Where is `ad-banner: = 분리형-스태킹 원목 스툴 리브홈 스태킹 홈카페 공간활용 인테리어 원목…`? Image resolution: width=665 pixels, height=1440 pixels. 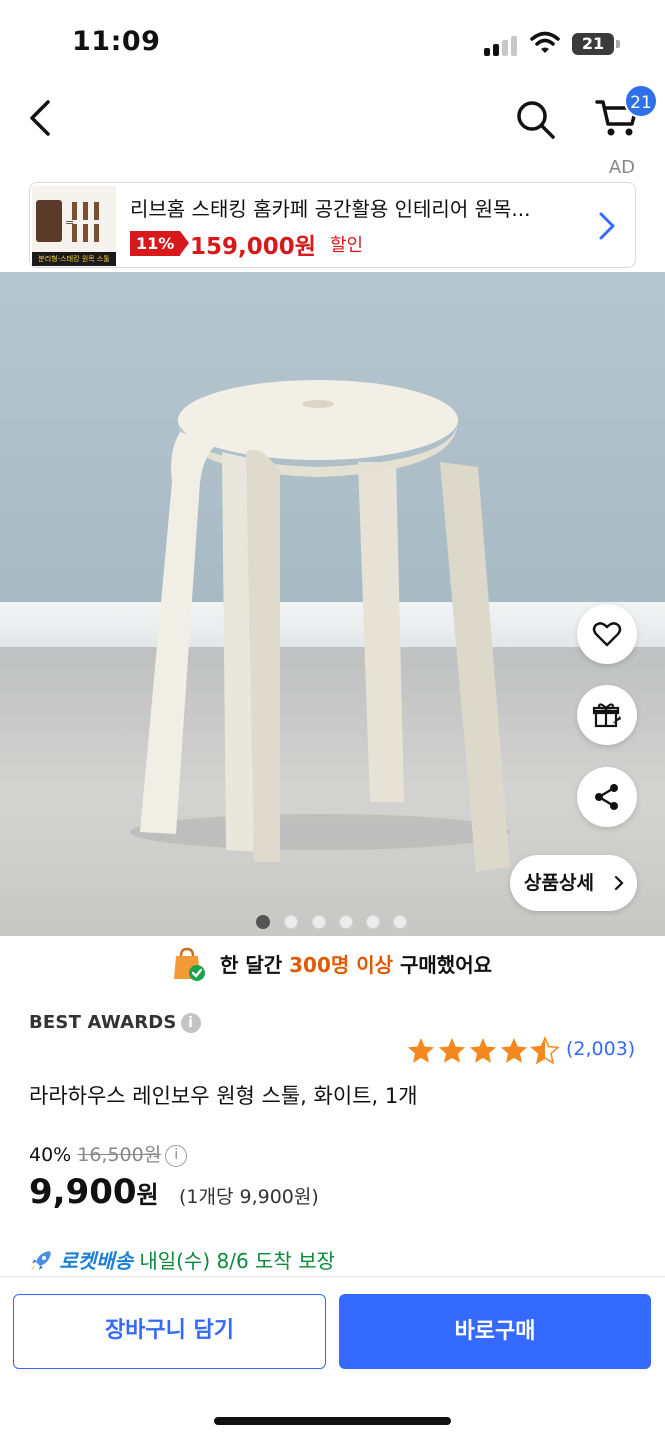
ad-banner: = 분리형-스태킹 원목 스툴 리브홈 스태킹 홈카페 공간활용 인테리어 원목… is located at coordinates (332, 225).